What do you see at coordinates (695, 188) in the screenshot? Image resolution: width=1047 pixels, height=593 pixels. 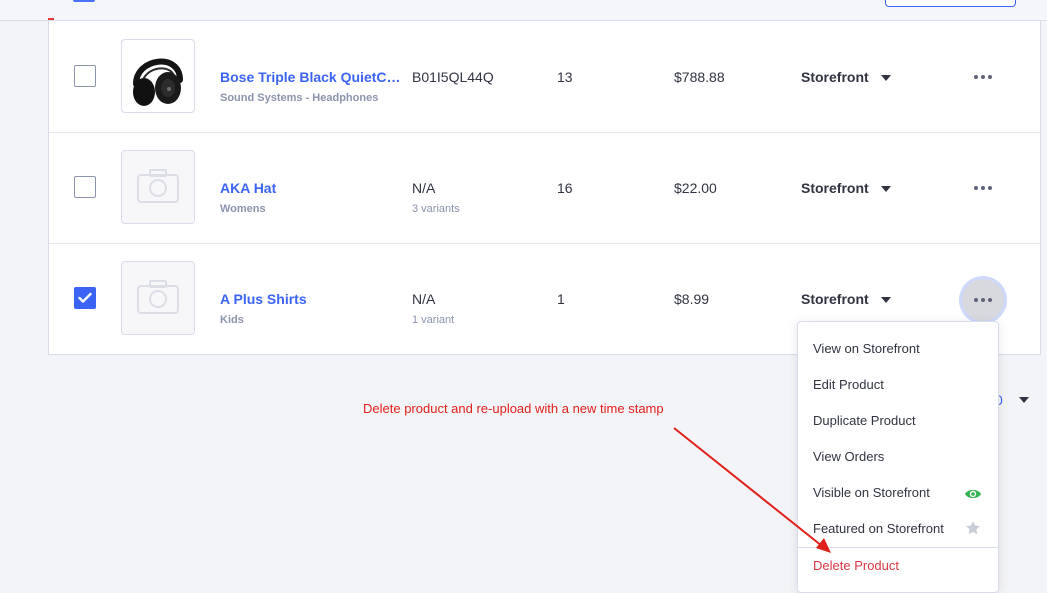 I see `product-price: $22.00` at bounding box center [695, 188].